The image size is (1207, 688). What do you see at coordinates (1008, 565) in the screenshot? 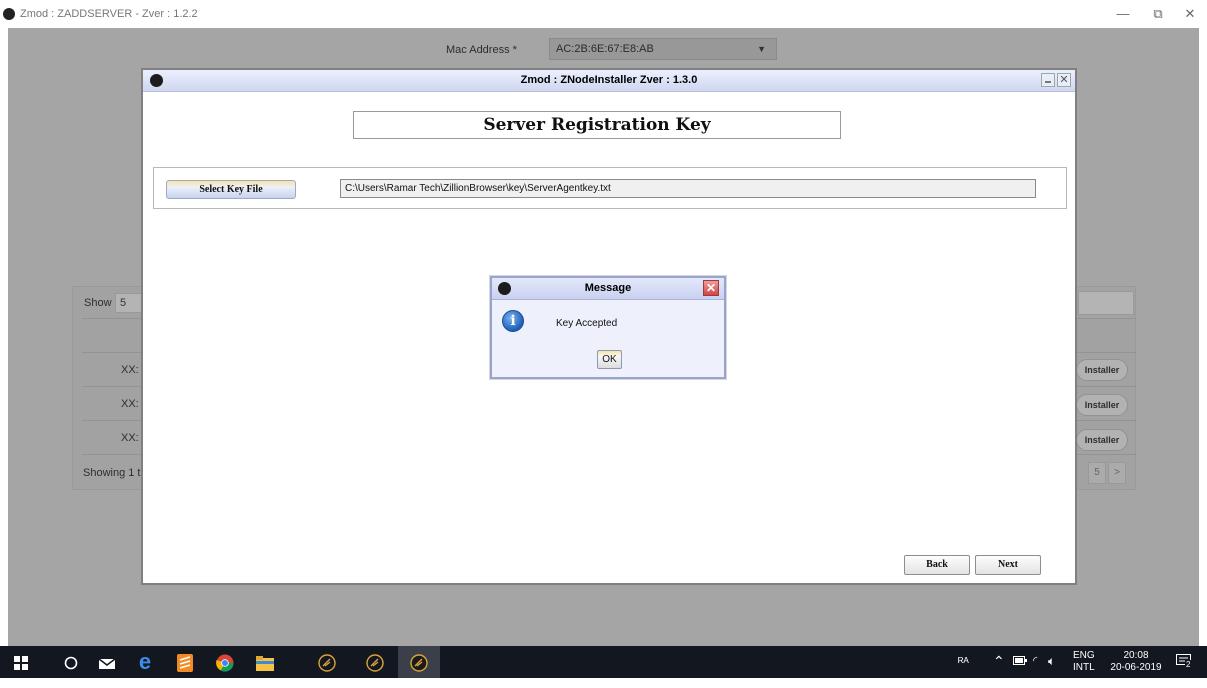
I see `next-button: Next` at bounding box center [1008, 565].